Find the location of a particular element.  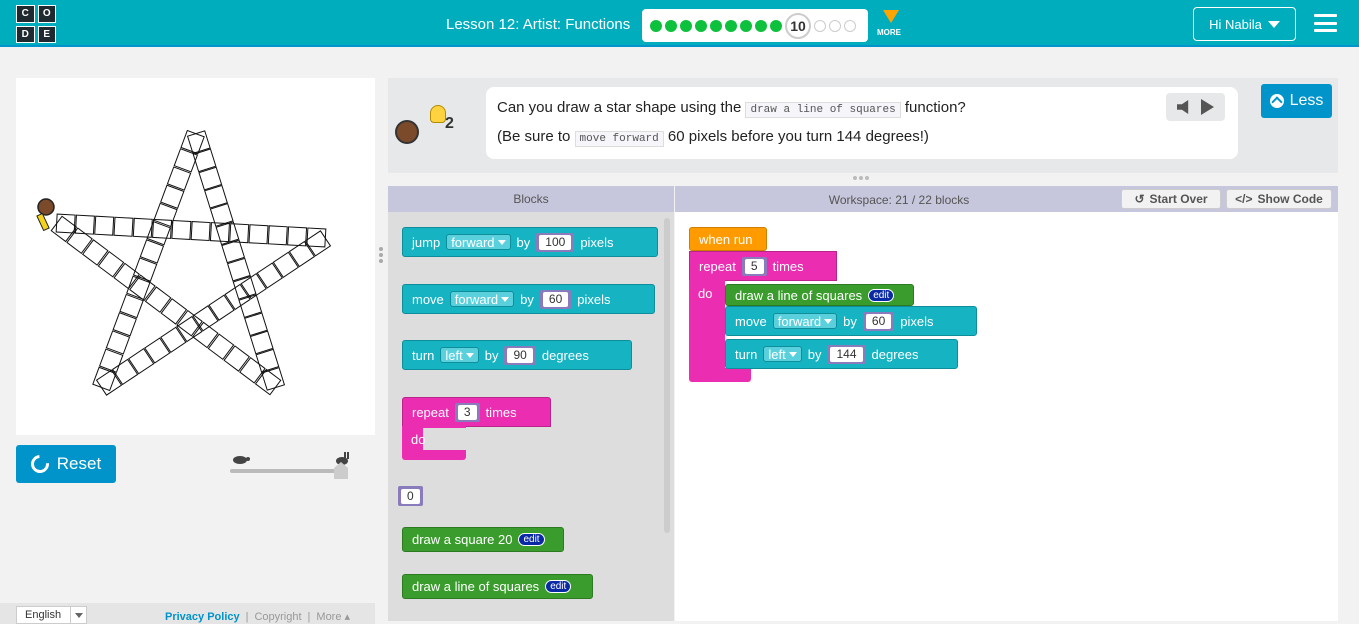

number-input: 144 is located at coordinates (846, 354).